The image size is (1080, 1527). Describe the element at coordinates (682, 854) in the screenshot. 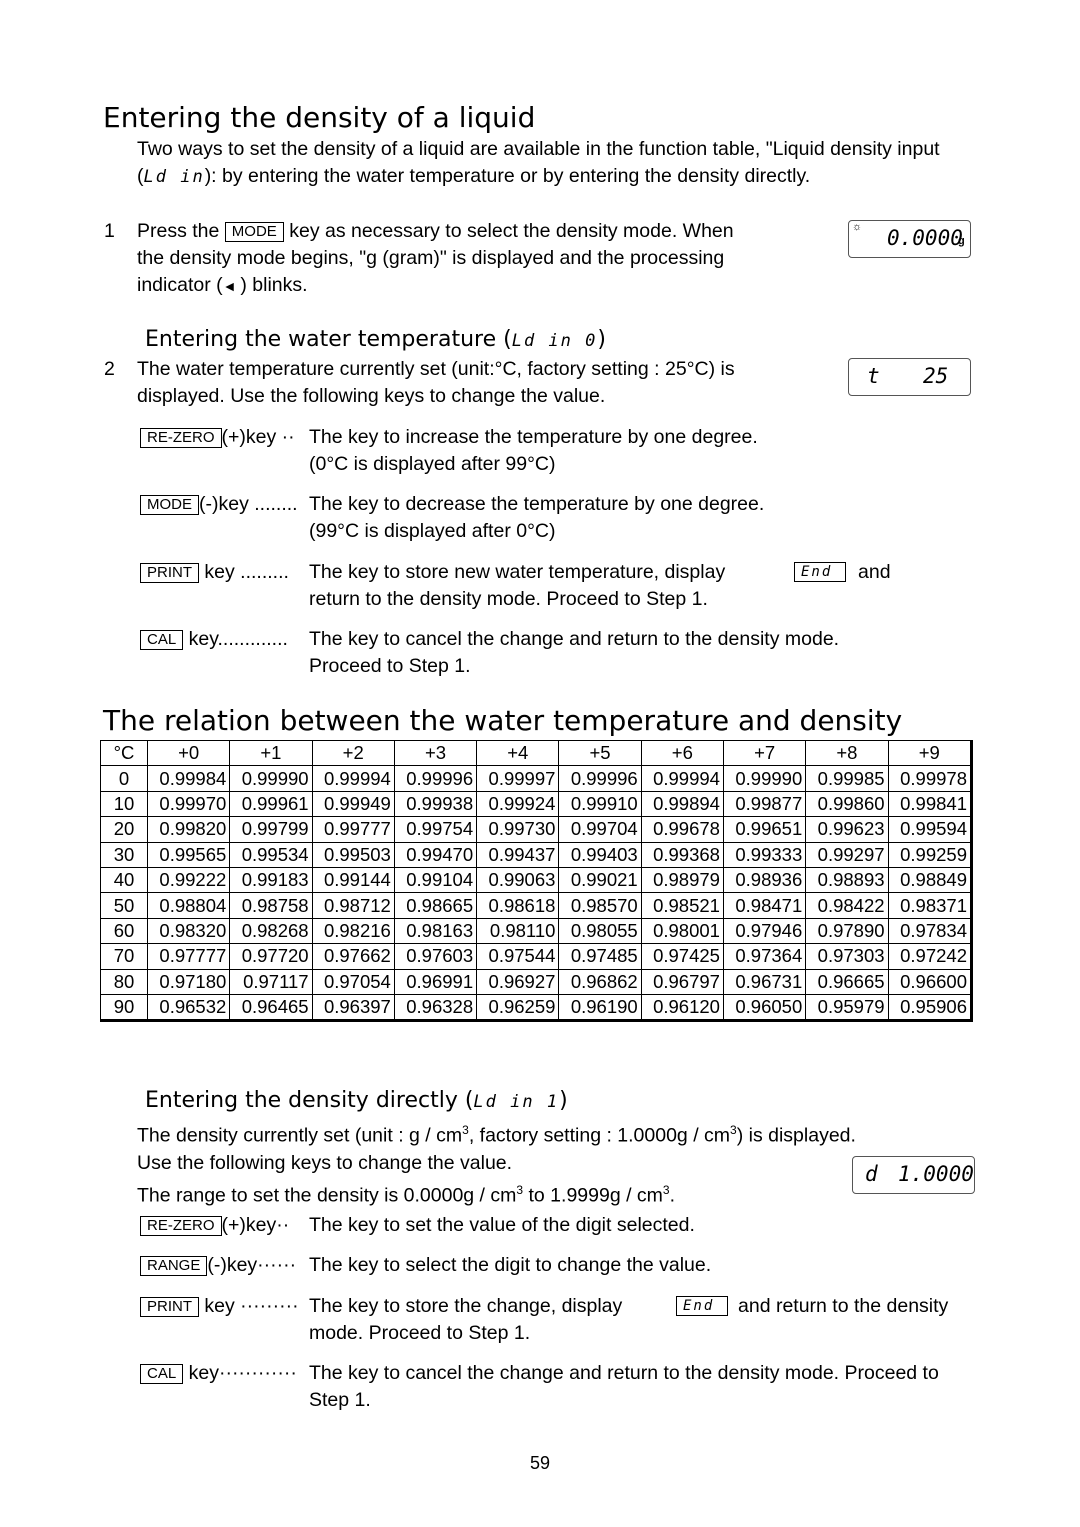

I see `table-cell: 0.99368` at that location.